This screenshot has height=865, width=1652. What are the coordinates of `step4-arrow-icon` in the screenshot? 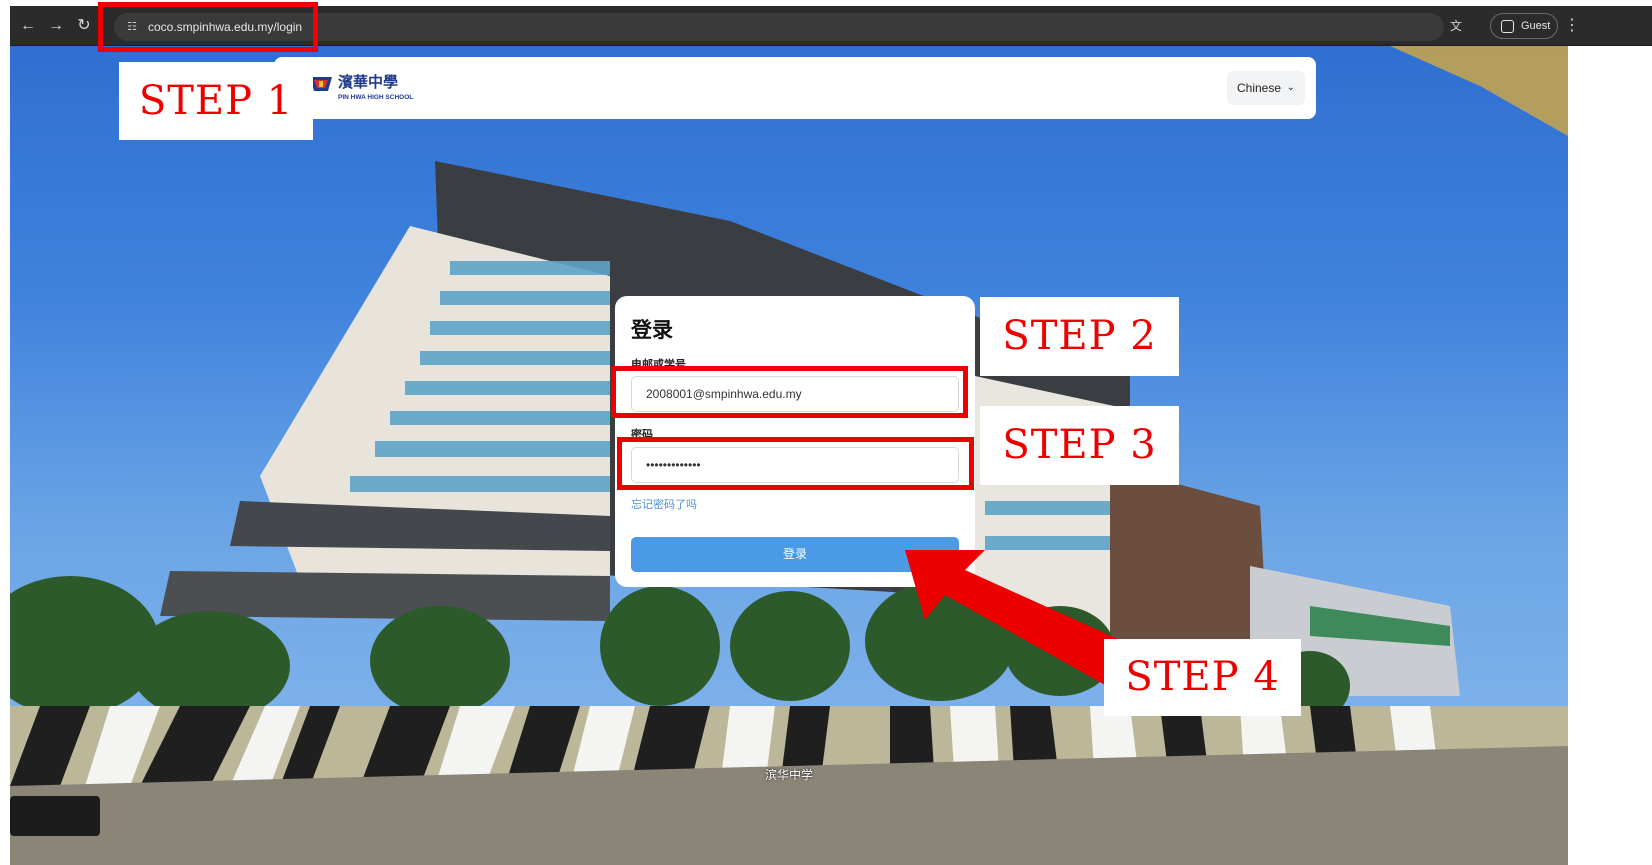 It's located at (1012, 617).